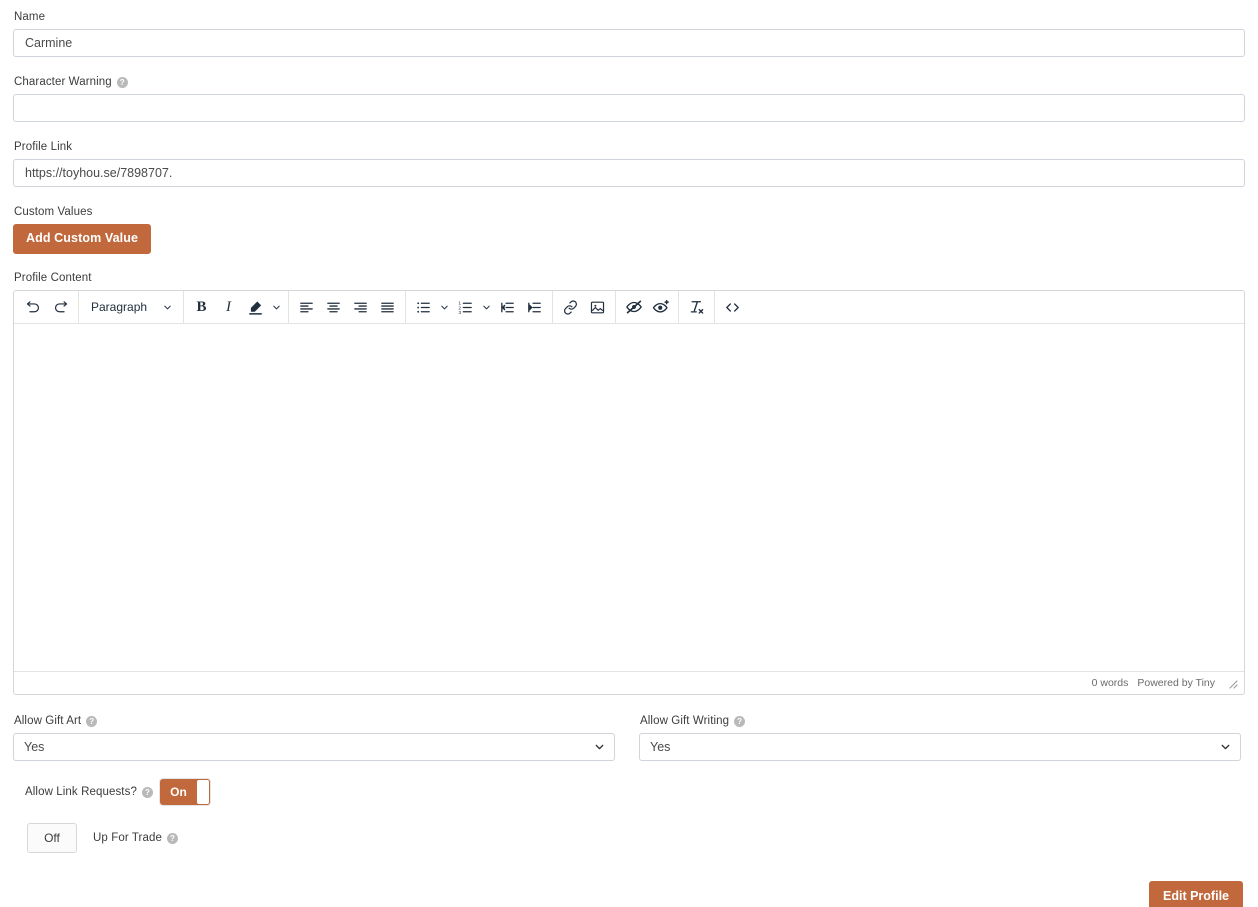  What do you see at coordinates (30, 17) in the screenshot?
I see `name-label-text: Name` at bounding box center [30, 17].